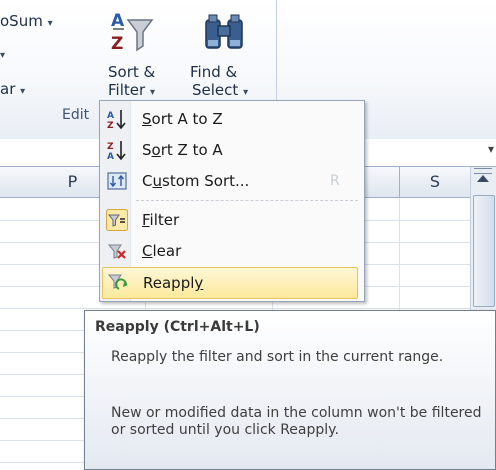 This screenshot has height=470, width=496. What do you see at coordinates (8, 89) in the screenshot?
I see `clear-label: ar` at bounding box center [8, 89].